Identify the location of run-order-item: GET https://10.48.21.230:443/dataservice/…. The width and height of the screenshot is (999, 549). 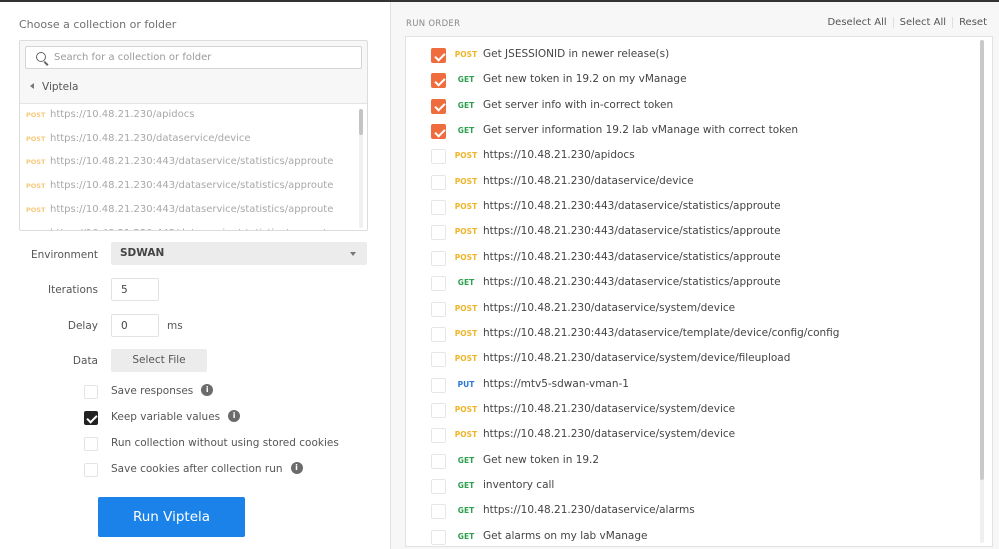
(686, 284).